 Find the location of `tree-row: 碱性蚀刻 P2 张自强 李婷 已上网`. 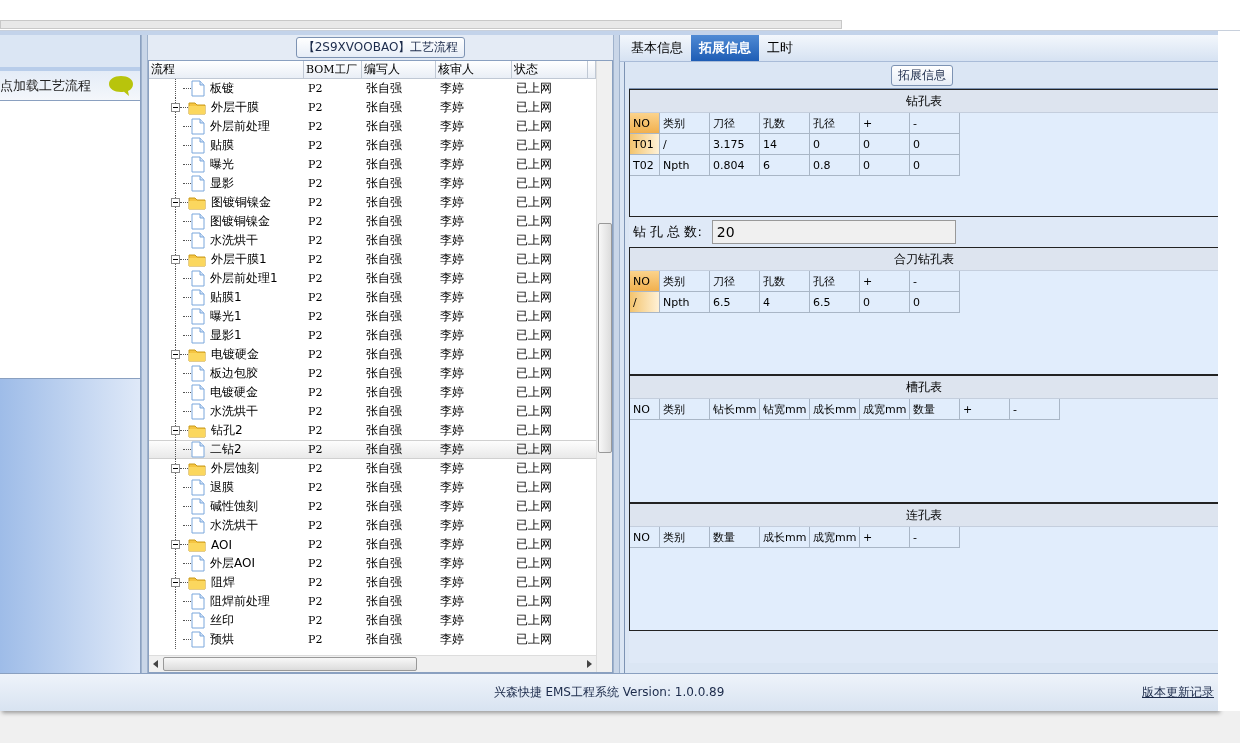

tree-row: 碱性蚀刻 P2 张自强 李婷 已上网 is located at coordinates (372, 506).